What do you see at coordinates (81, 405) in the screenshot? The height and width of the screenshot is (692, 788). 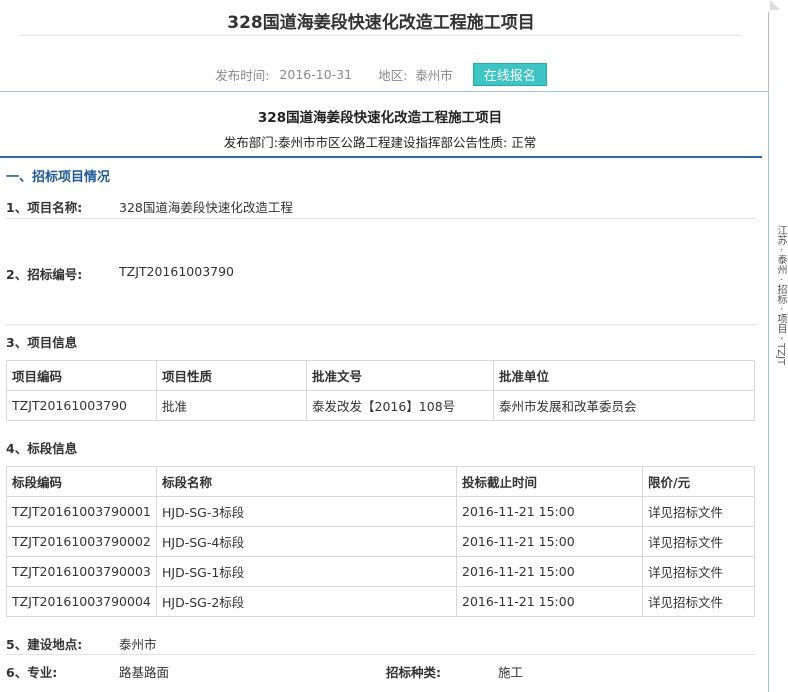 I see `table-cell: TZJT20161003790` at bounding box center [81, 405].